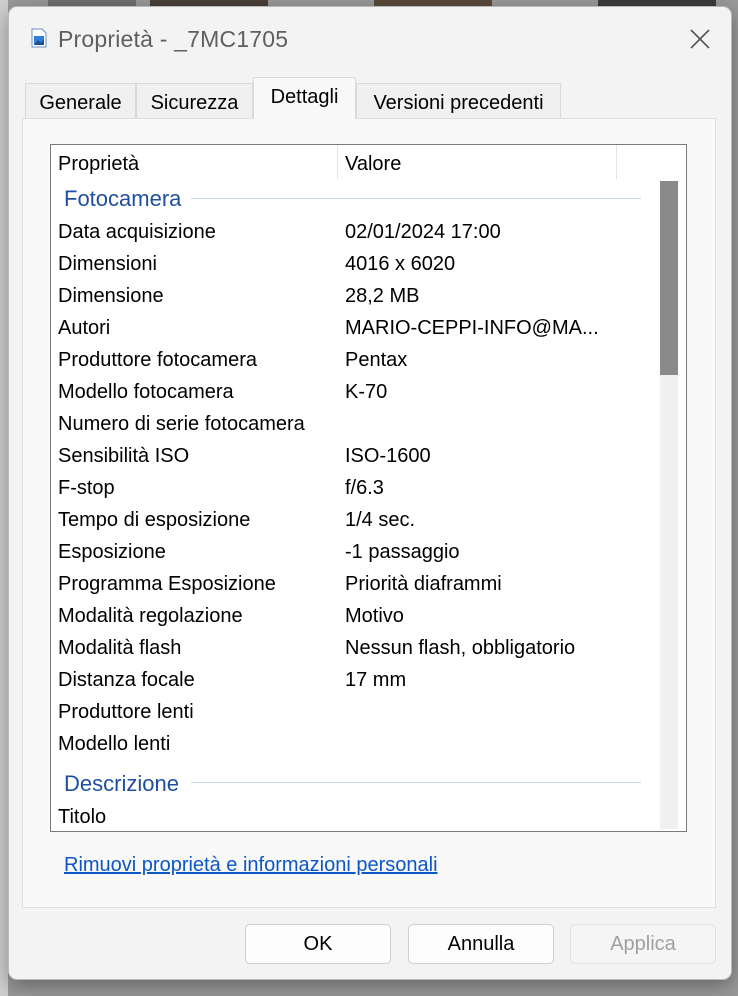 The width and height of the screenshot is (738, 996). What do you see at coordinates (98, 164) in the screenshot?
I see `column-header-property: Proprietà` at bounding box center [98, 164].